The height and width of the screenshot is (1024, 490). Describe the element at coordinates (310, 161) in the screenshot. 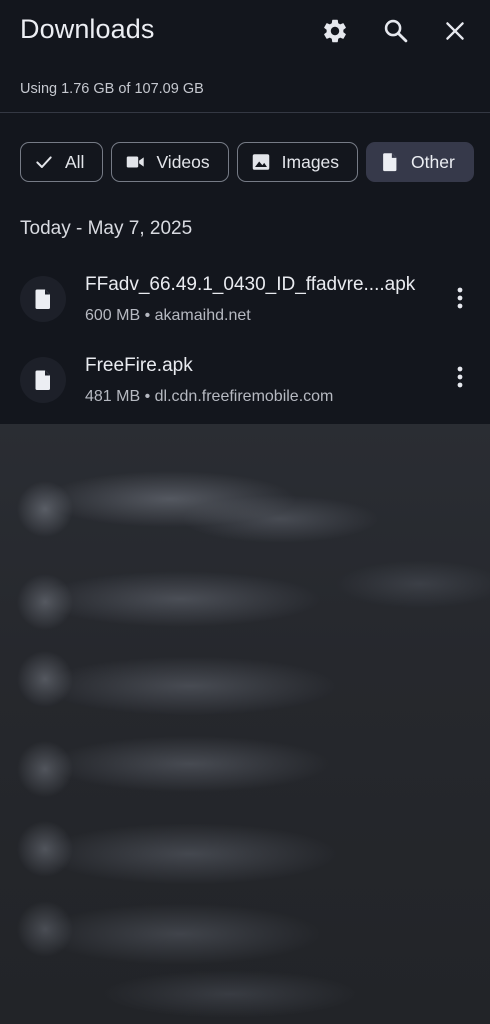

I see `filter-chip-label: Images` at that location.